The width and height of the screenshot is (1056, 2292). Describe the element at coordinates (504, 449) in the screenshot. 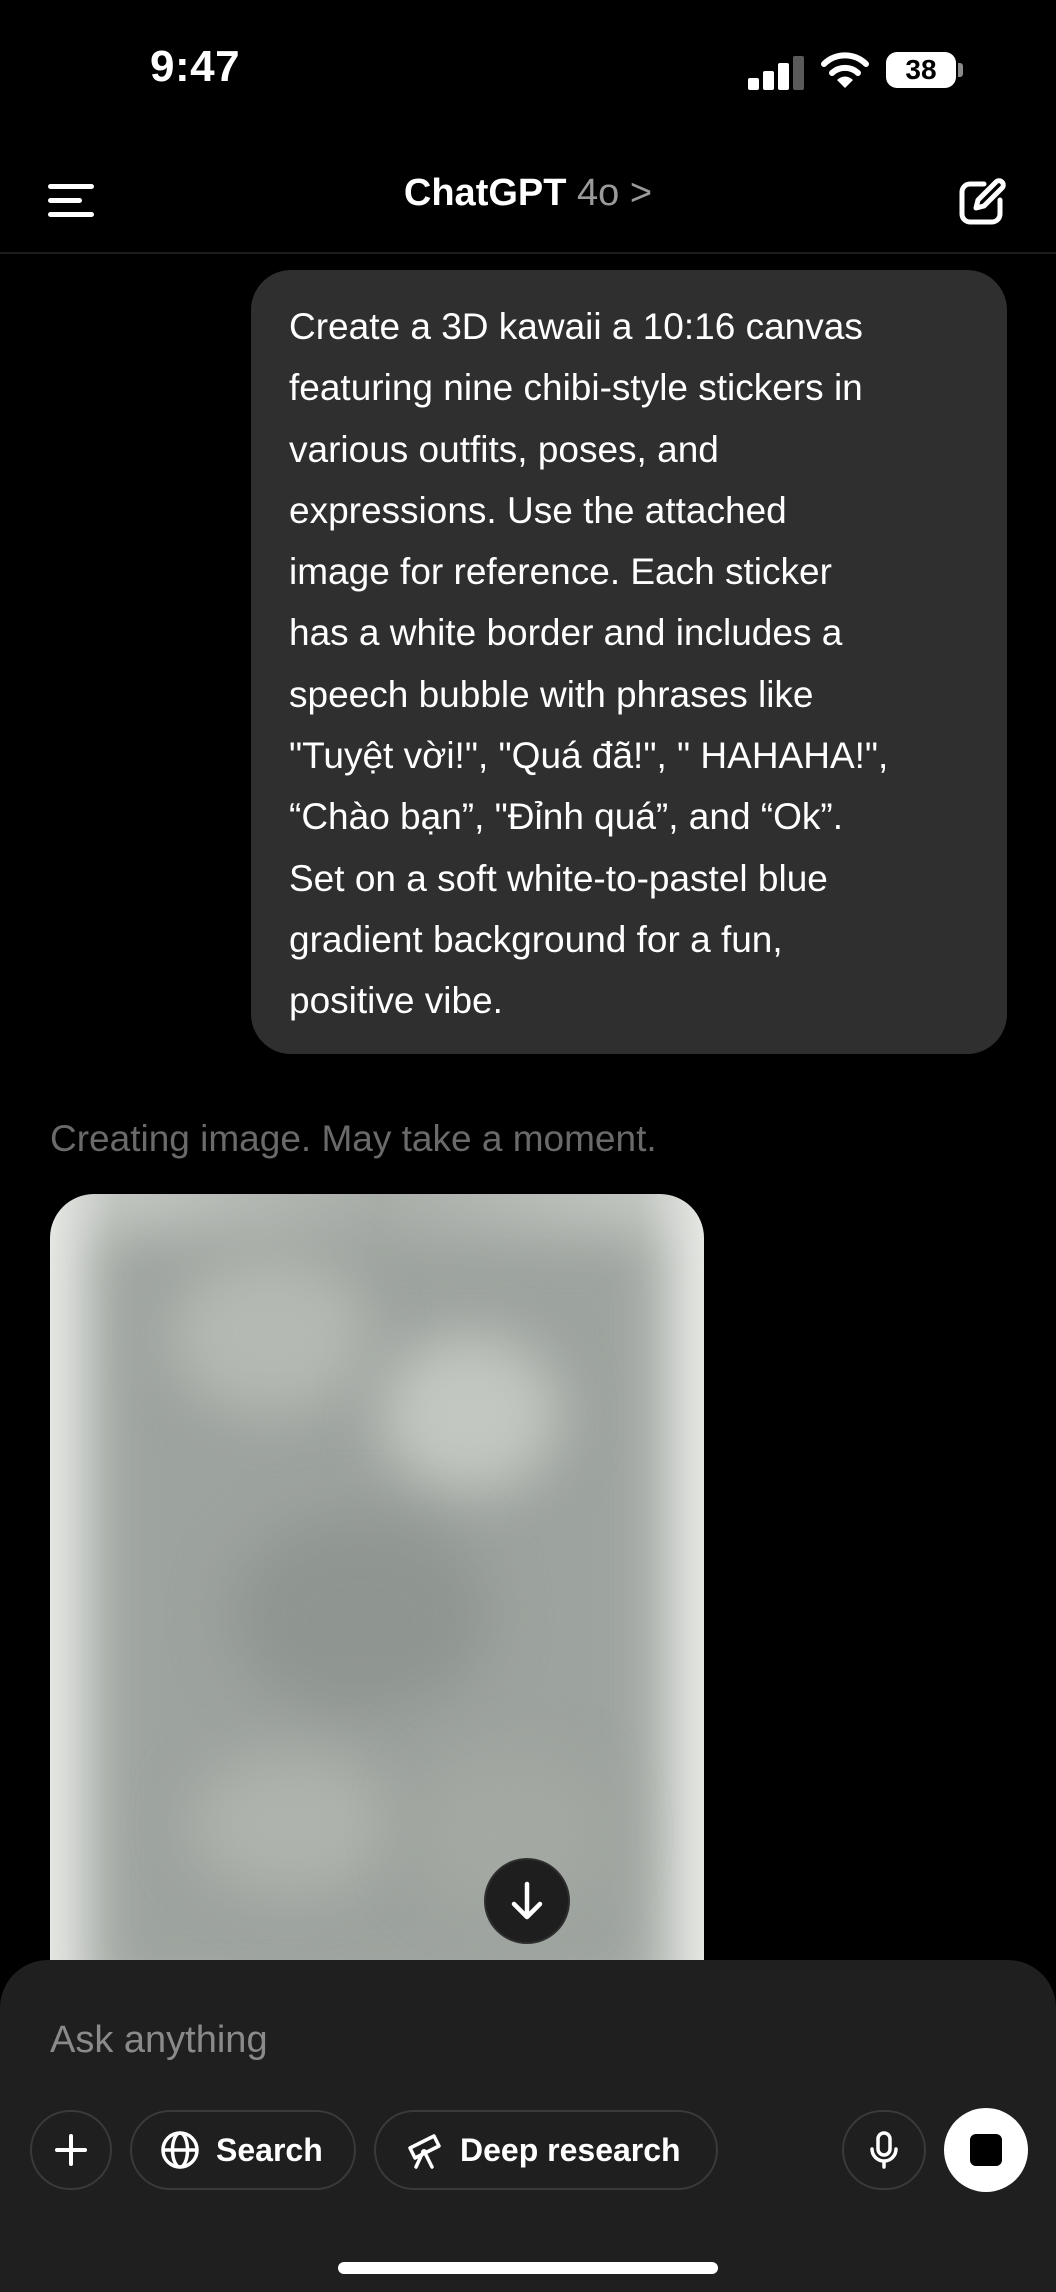

I see `message-line: various outfits, poses, and` at that location.